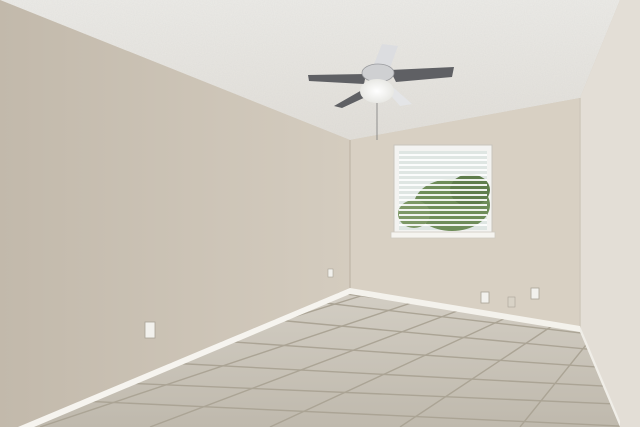  What do you see at coordinates (150, 330) in the screenshot?
I see `outlet-left-wall` at bounding box center [150, 330].